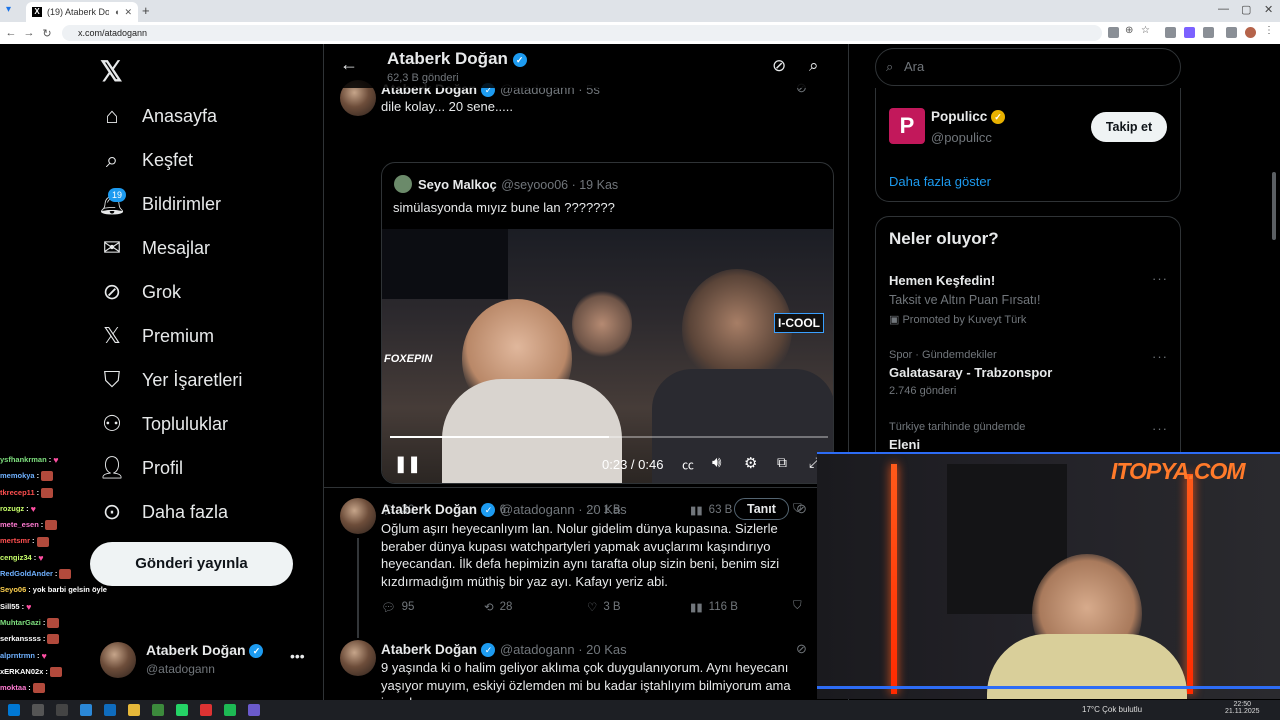 The image size is (1280, 720). I want to click on nav-label-communities: Topluluklar, so click(185, 423).